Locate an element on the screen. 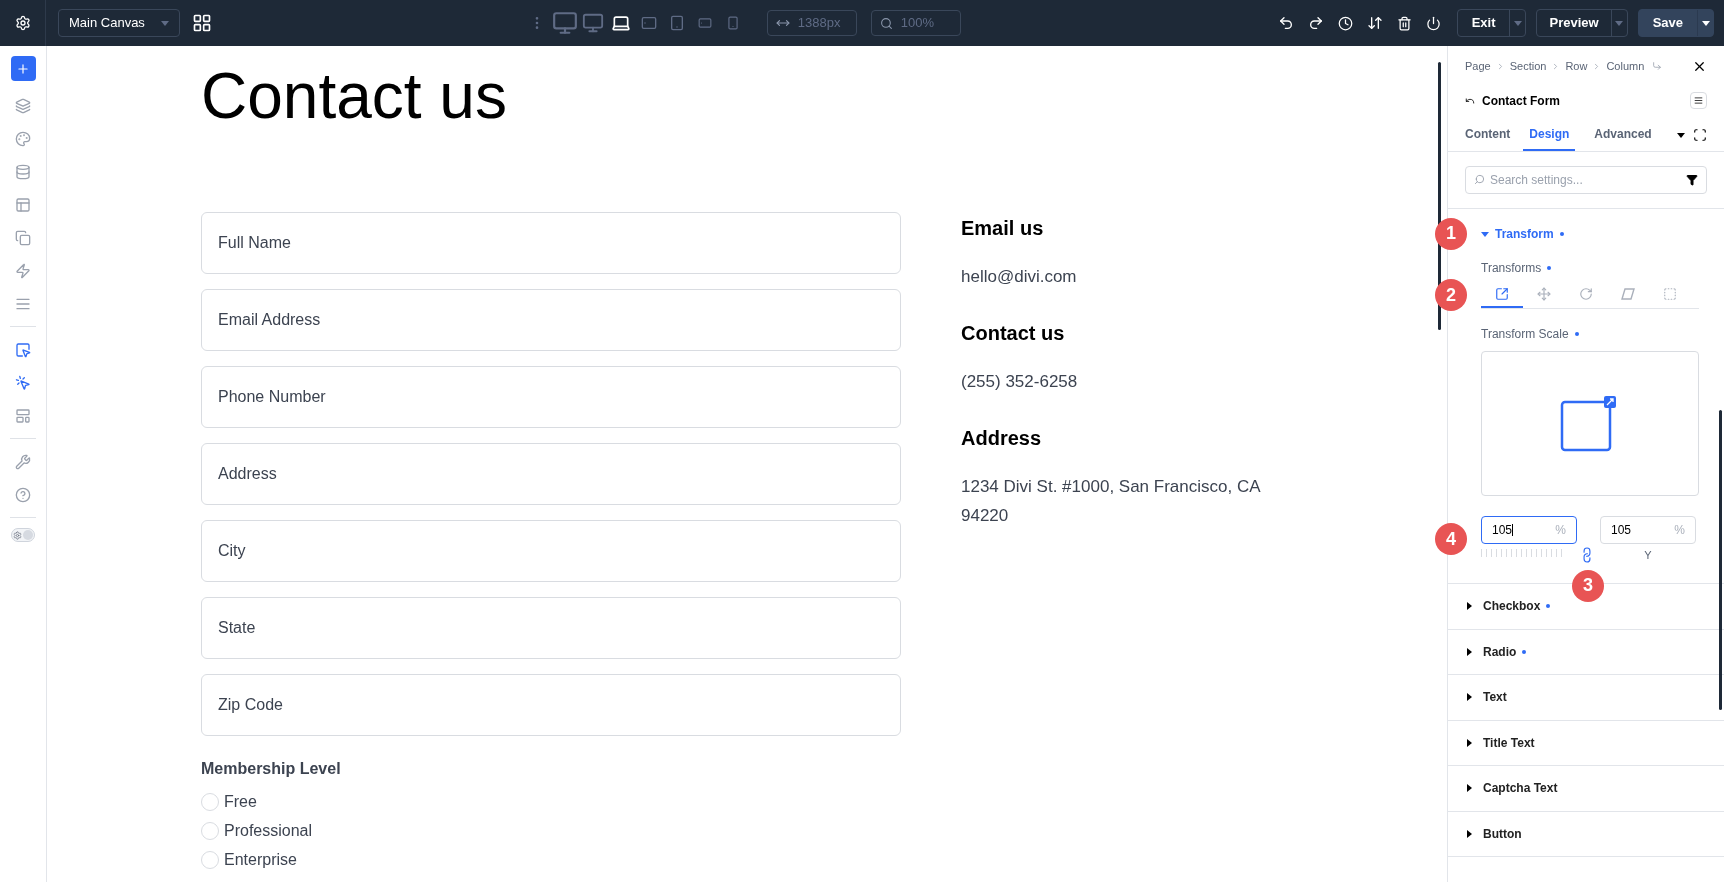 This screenshot has width=1724, height=882. form-field: Full Name is located at coordinates (551, 243).